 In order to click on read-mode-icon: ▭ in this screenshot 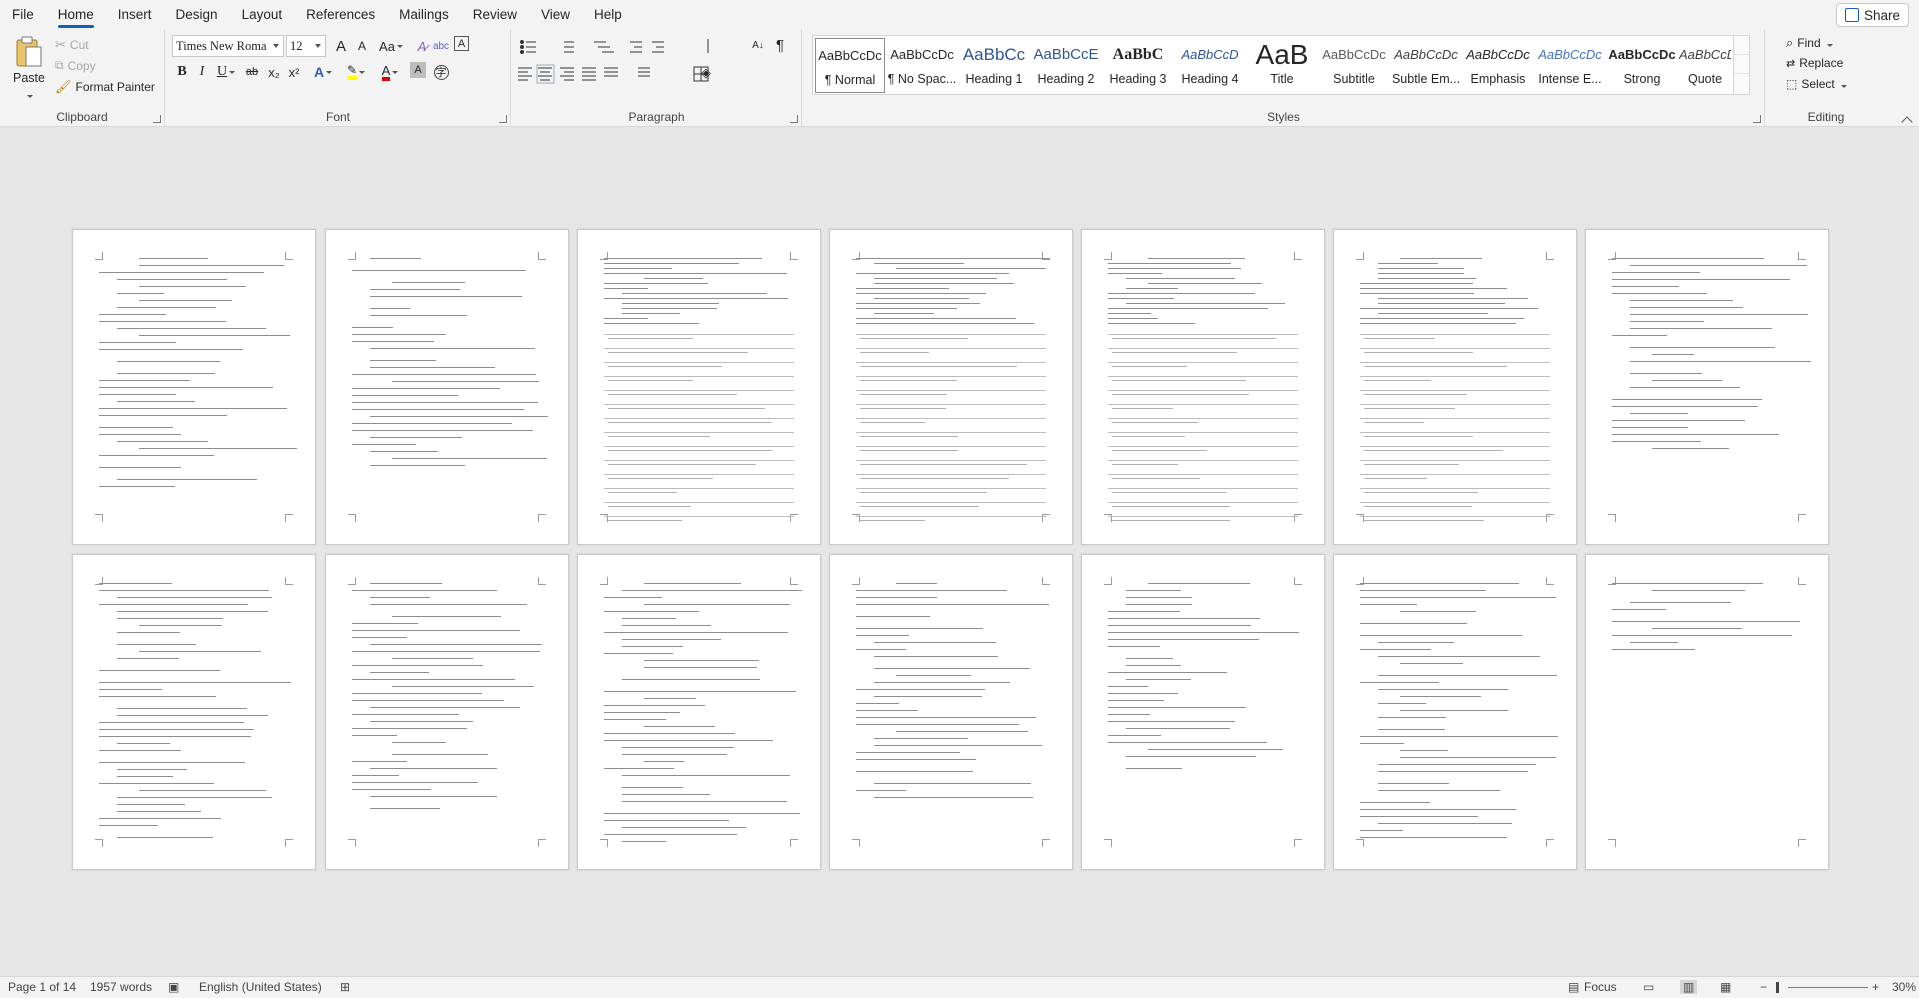, I will do `click(1648, 987)`.